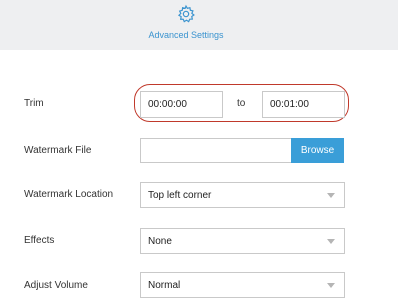  Describe the element at coordinates (56, 285) in the screenshot. I see `adjust-volume-label: Adjust Volume` at that location.